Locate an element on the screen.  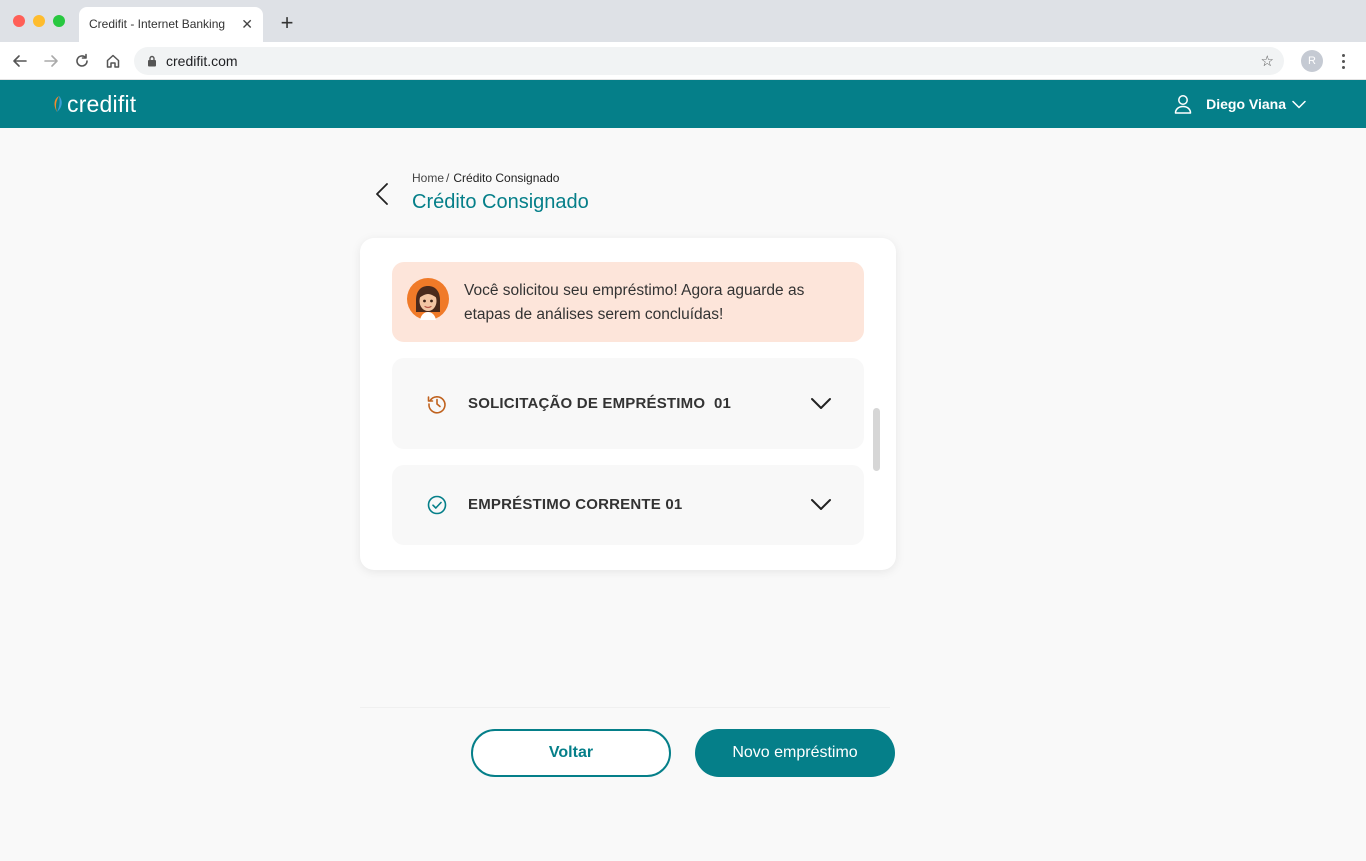
credifit-logo: credifit is located at coordinates (94, 104).